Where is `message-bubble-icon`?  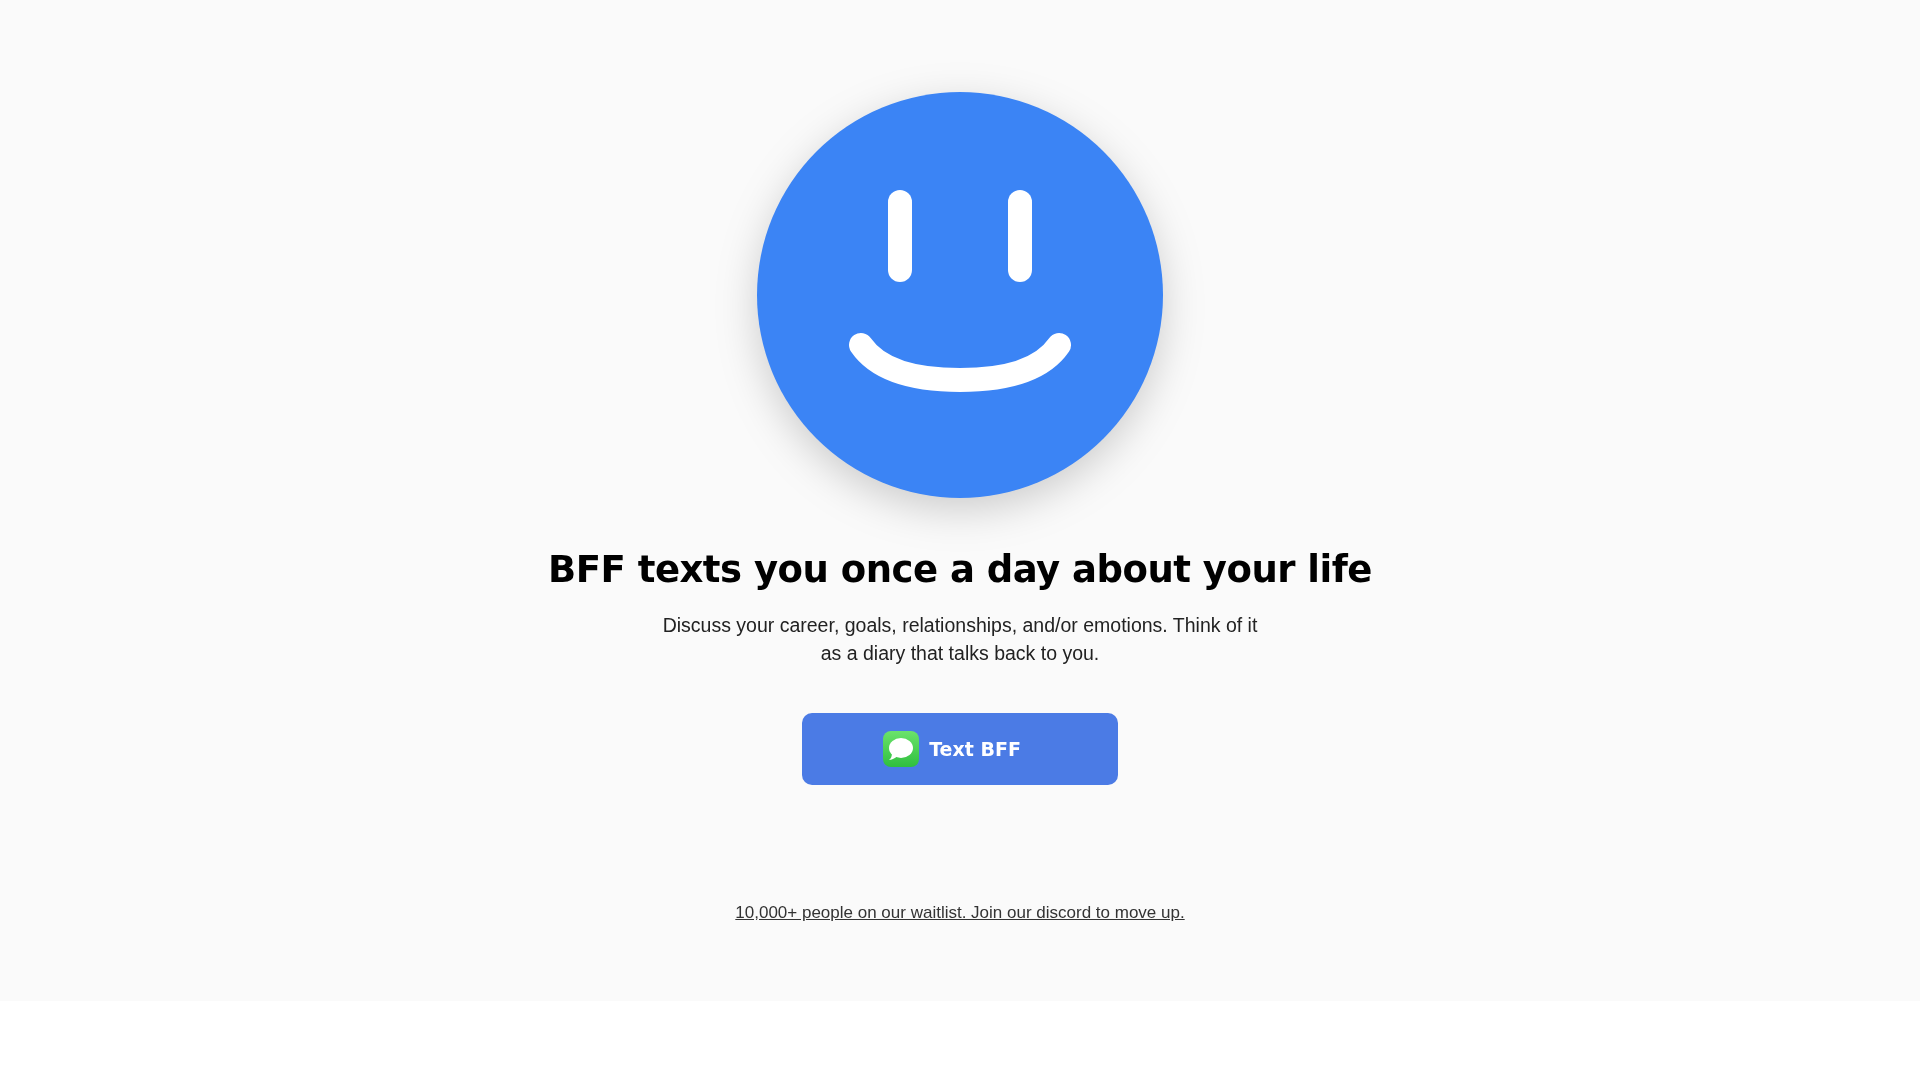
message-bubble-icon is located at coordinates (901, 749).